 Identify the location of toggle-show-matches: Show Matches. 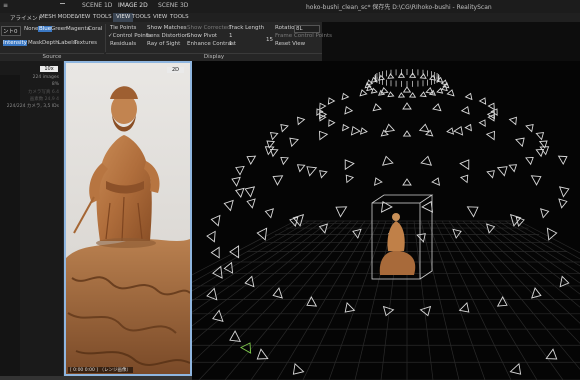
(167, 28).